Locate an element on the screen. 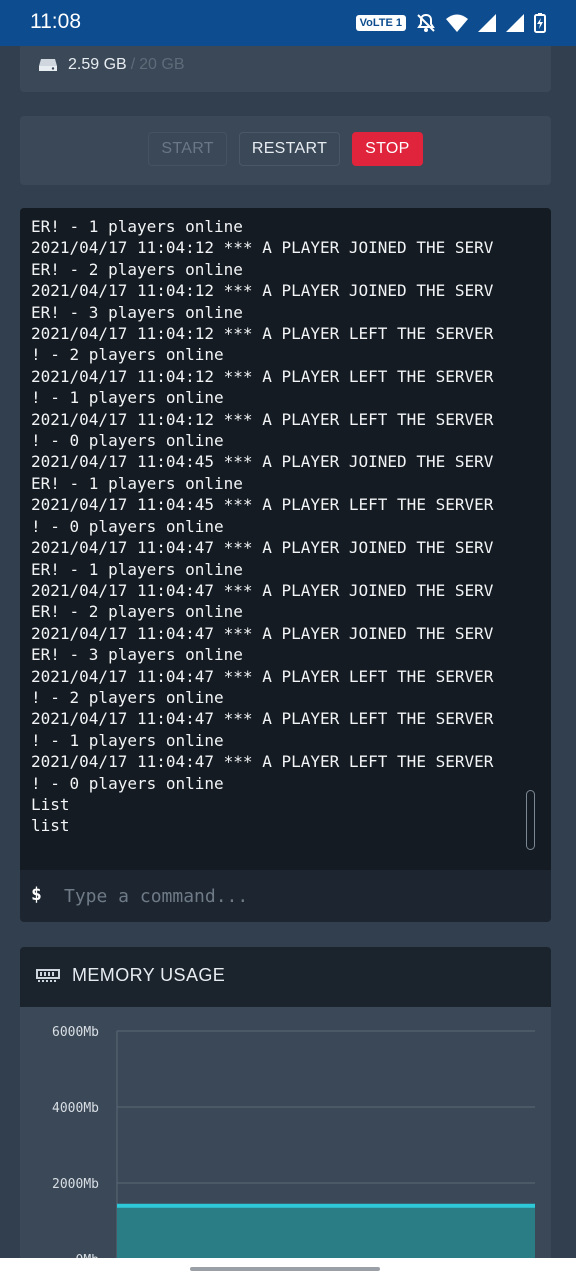 The image size is (576, 1280). hard-drive-icon is located at coordinates (48, 65).